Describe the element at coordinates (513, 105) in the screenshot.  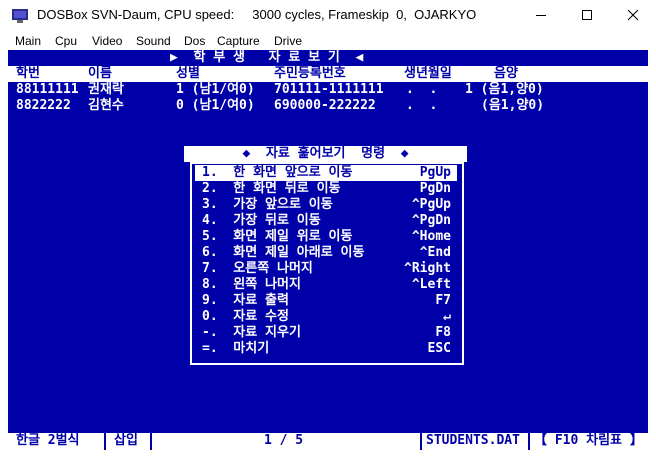
I see `record-lunar: (음1,양0)` at that location.